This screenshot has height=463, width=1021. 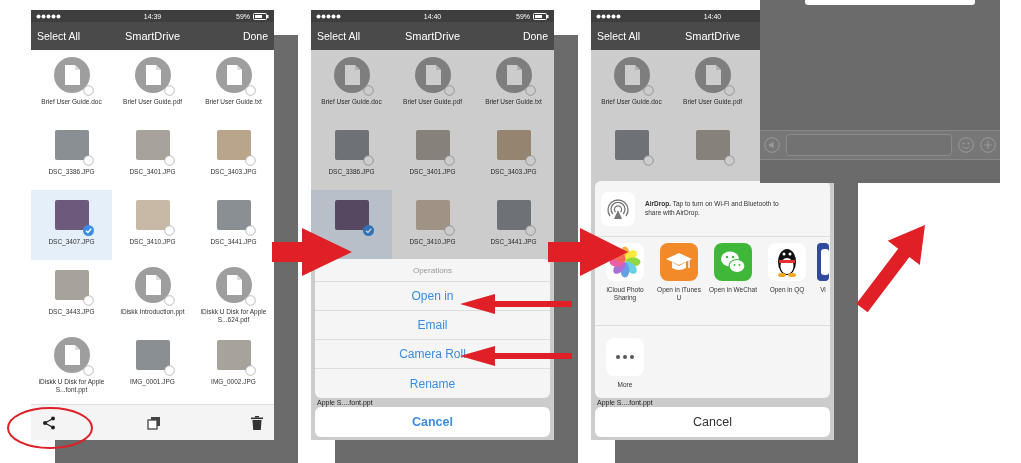 What do you see at coordinates (618, 208) in the screenshot?
I see `airdrop-icon` at bounding box center [618, 208].